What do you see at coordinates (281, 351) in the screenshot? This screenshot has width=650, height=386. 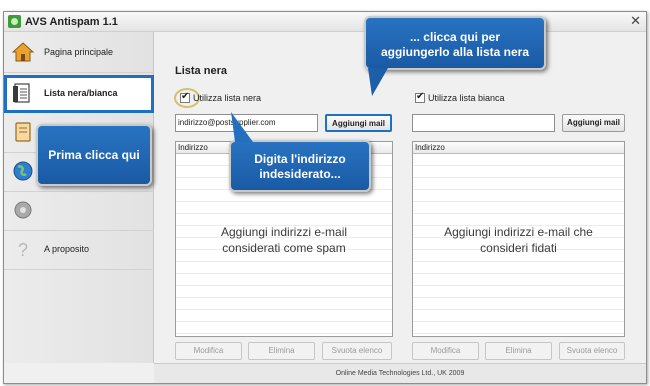 I see `blacklist-delete-button: Elimina` at bounding box center [281, 351].